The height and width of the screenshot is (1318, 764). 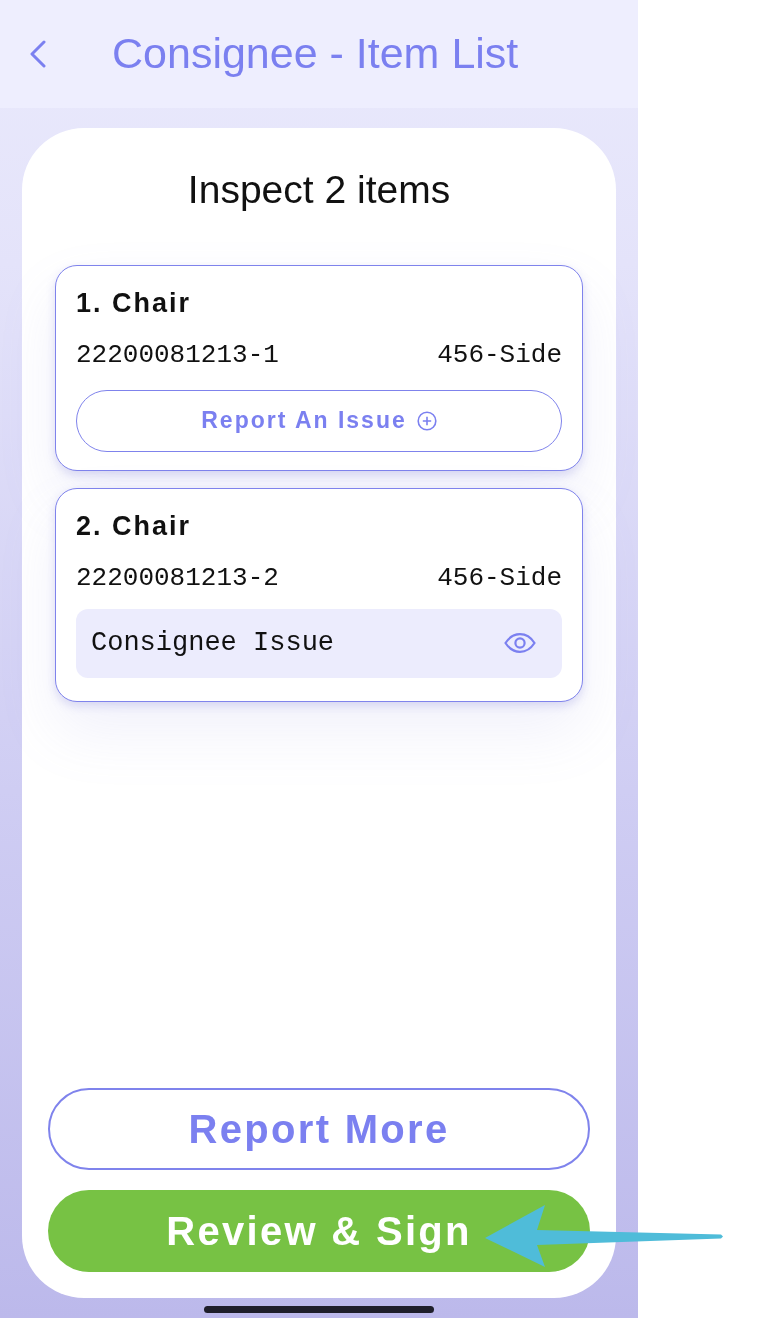 I want to click on item-title: 2. Chair, so click(x=134, y=525).